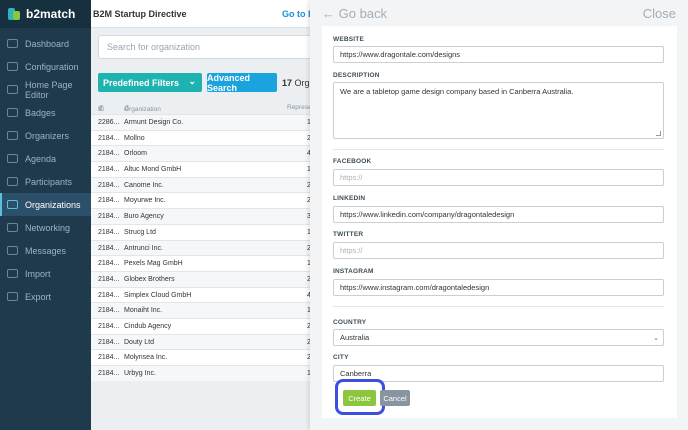  Describe the element at coordinates (499, 13) in the screenshot. I see `panel-header: ← Go back Close` at that location.